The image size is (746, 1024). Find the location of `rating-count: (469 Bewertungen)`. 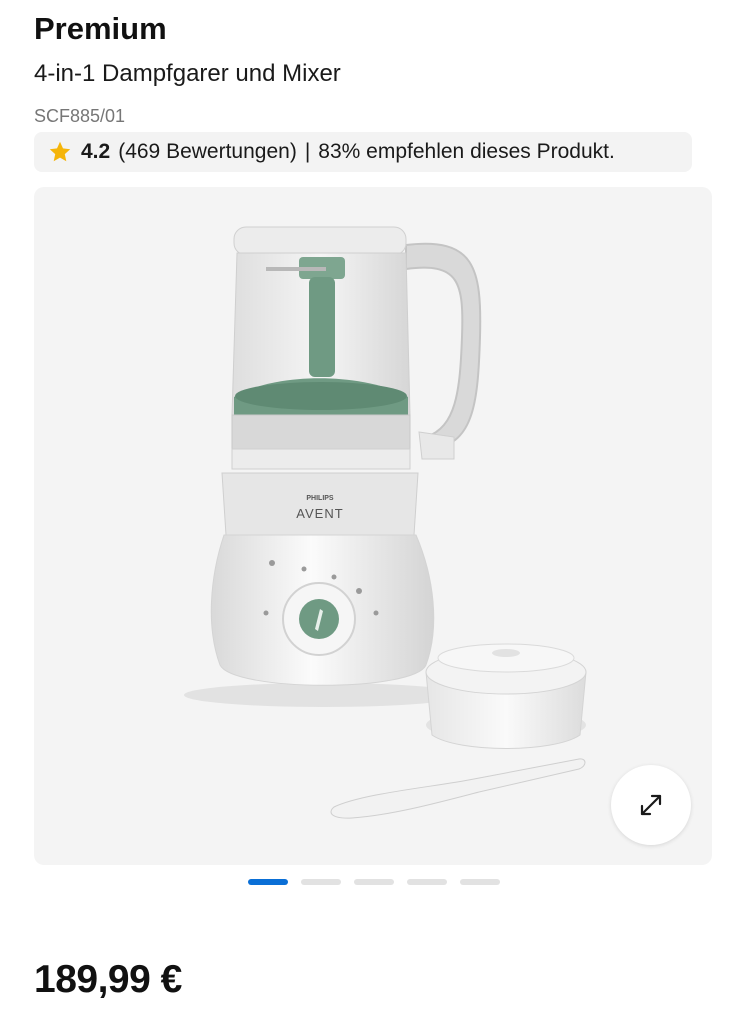

rating-count: (469 Bewertungen) is located at coordinates (207, 151).